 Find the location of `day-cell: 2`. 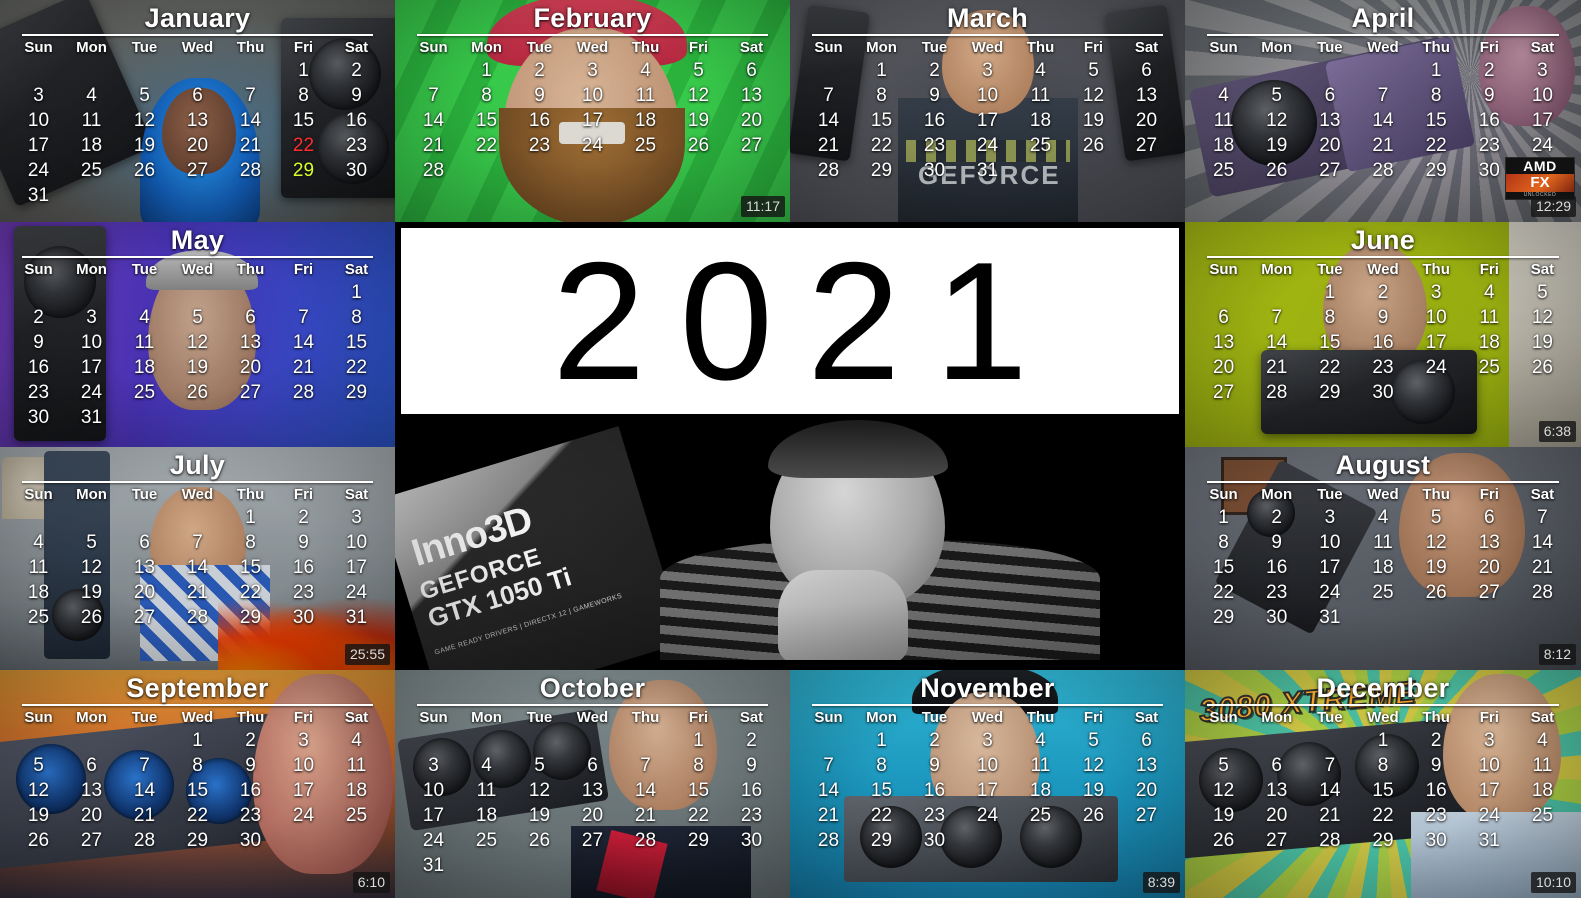

day-cell: 2 is located at coordinates (751, 740).